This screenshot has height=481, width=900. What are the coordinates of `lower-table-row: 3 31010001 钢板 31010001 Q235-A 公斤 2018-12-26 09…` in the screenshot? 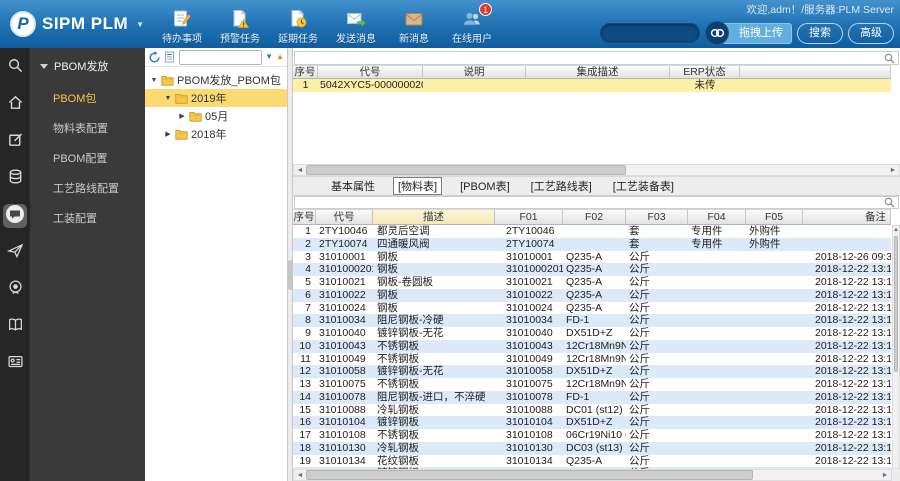 It's located at (592, 257).